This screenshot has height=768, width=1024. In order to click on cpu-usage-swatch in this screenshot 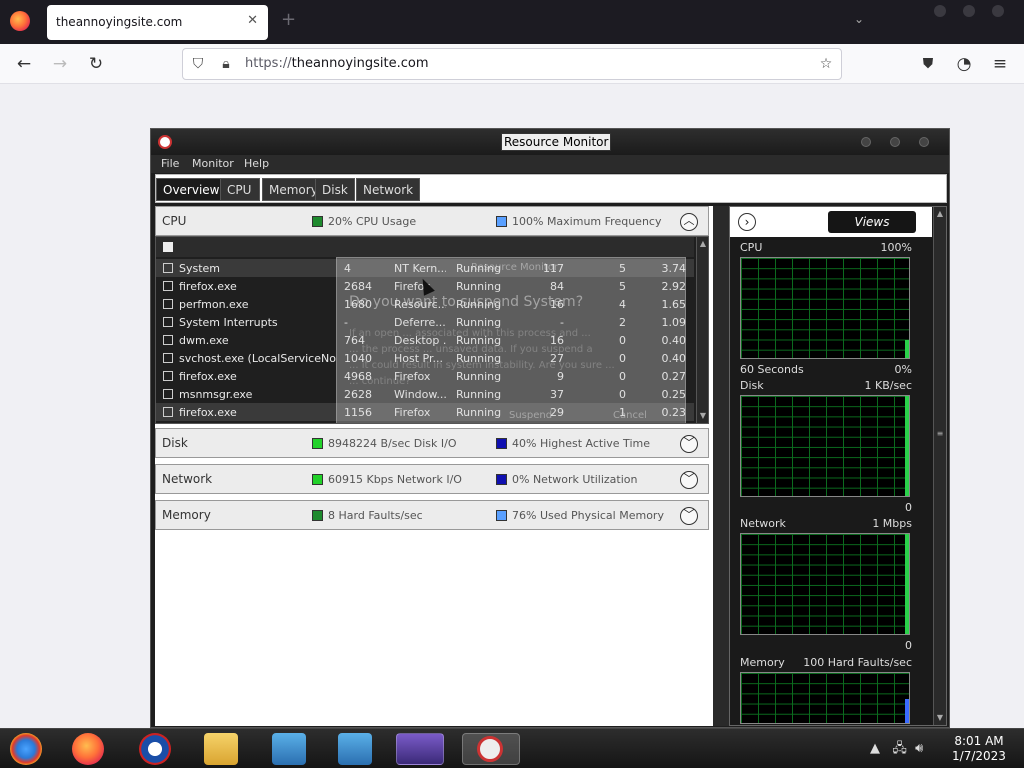, I will do `click(317, 221)`.